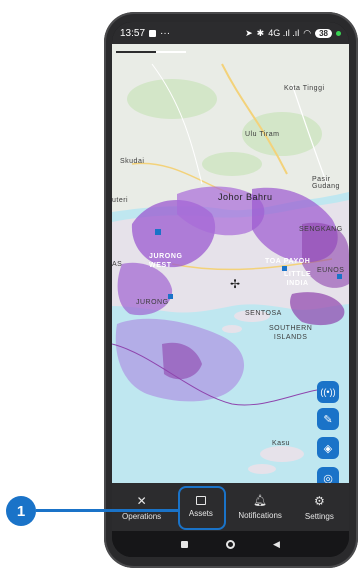 The height and width of the screenshot is (572, 363). Describe the element at coordinates (165, 33) in the screenshot. I see `status-more: ···` at that location.